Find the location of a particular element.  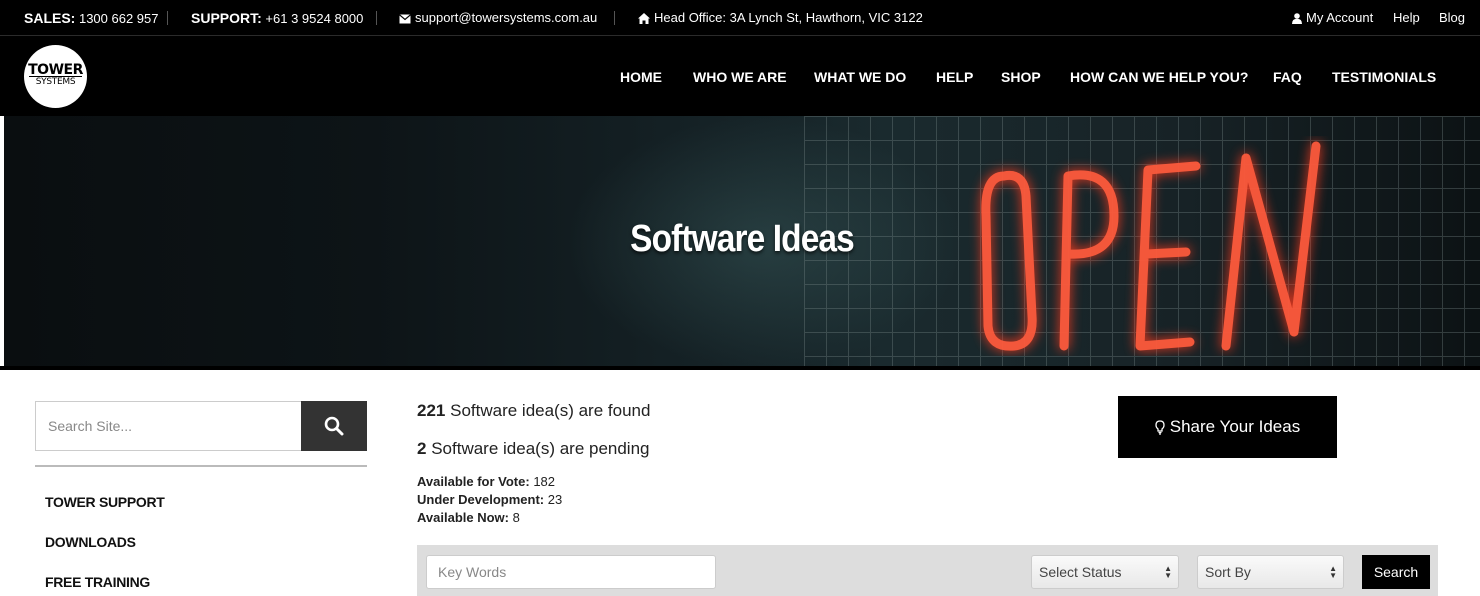

status-select: Select Status ▲ ▼ is located at coordinates (1105, 572).